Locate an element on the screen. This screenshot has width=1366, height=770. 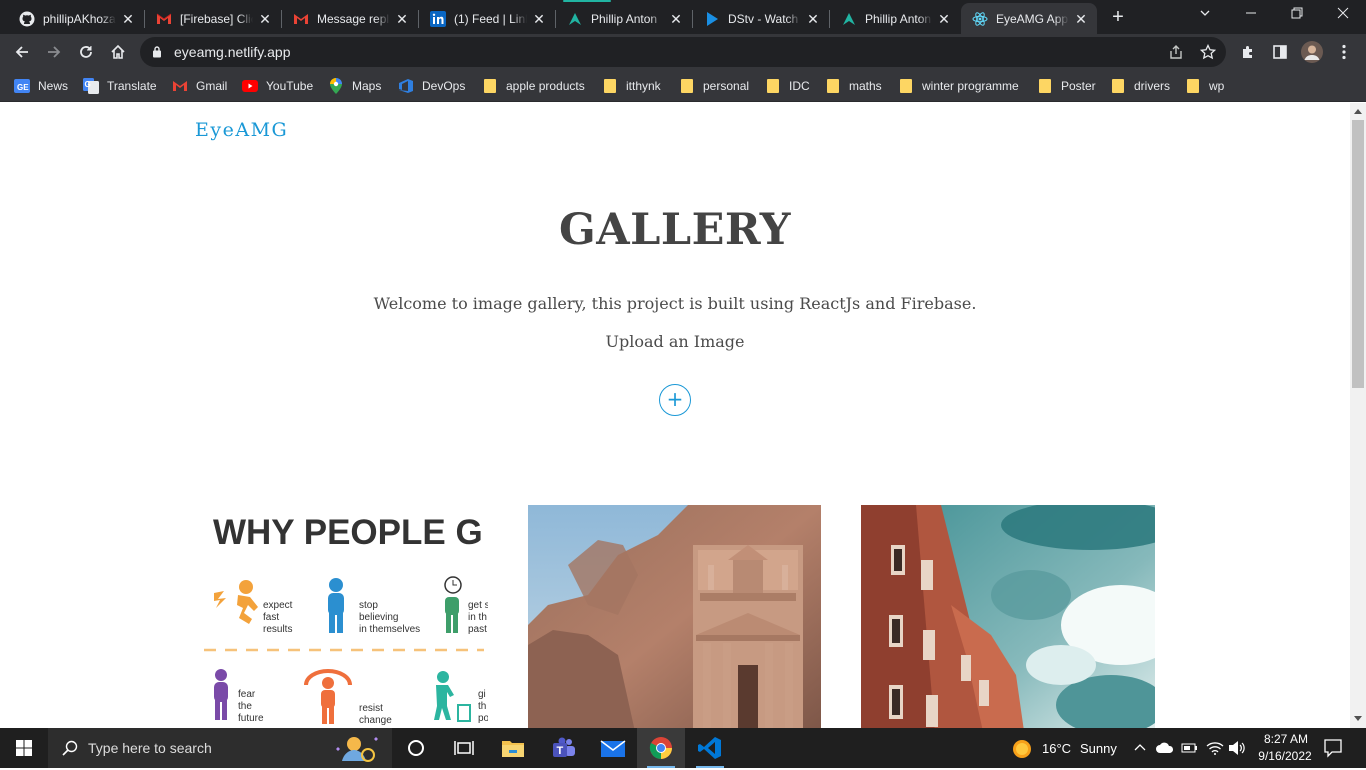
bookmark-folder-personal: personal is located at coordinates (714, 86).